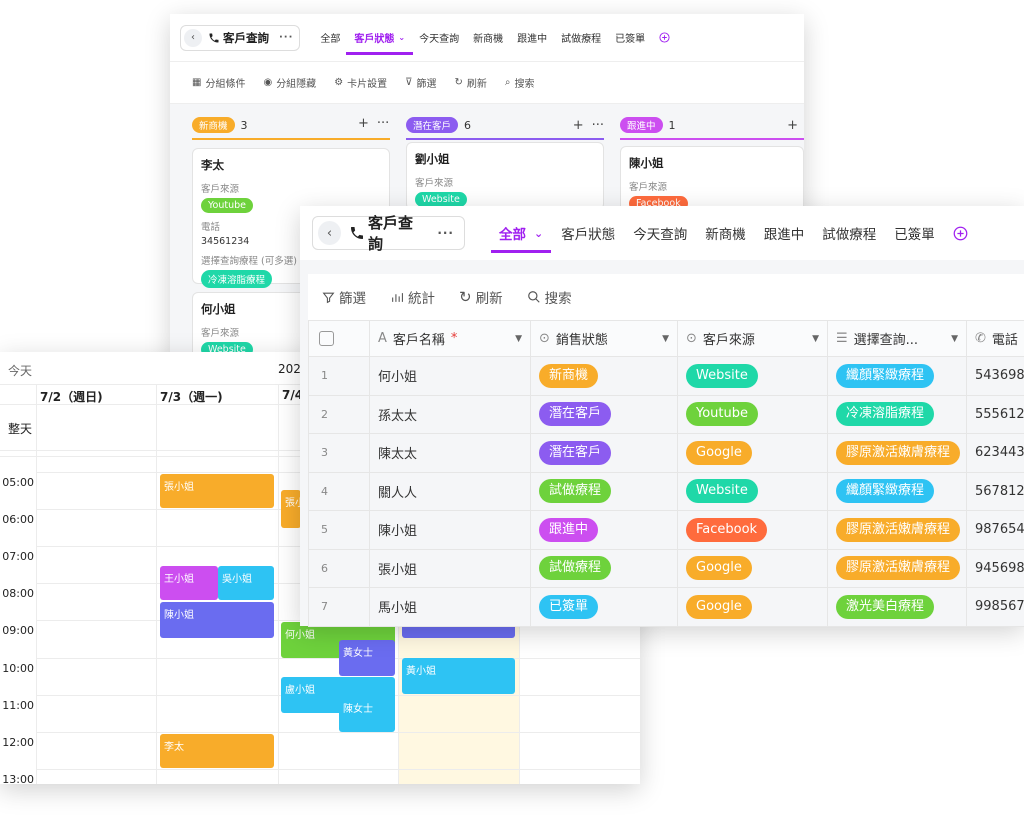  I want to click on customer-name: 馬小姐, so click(450, 607).